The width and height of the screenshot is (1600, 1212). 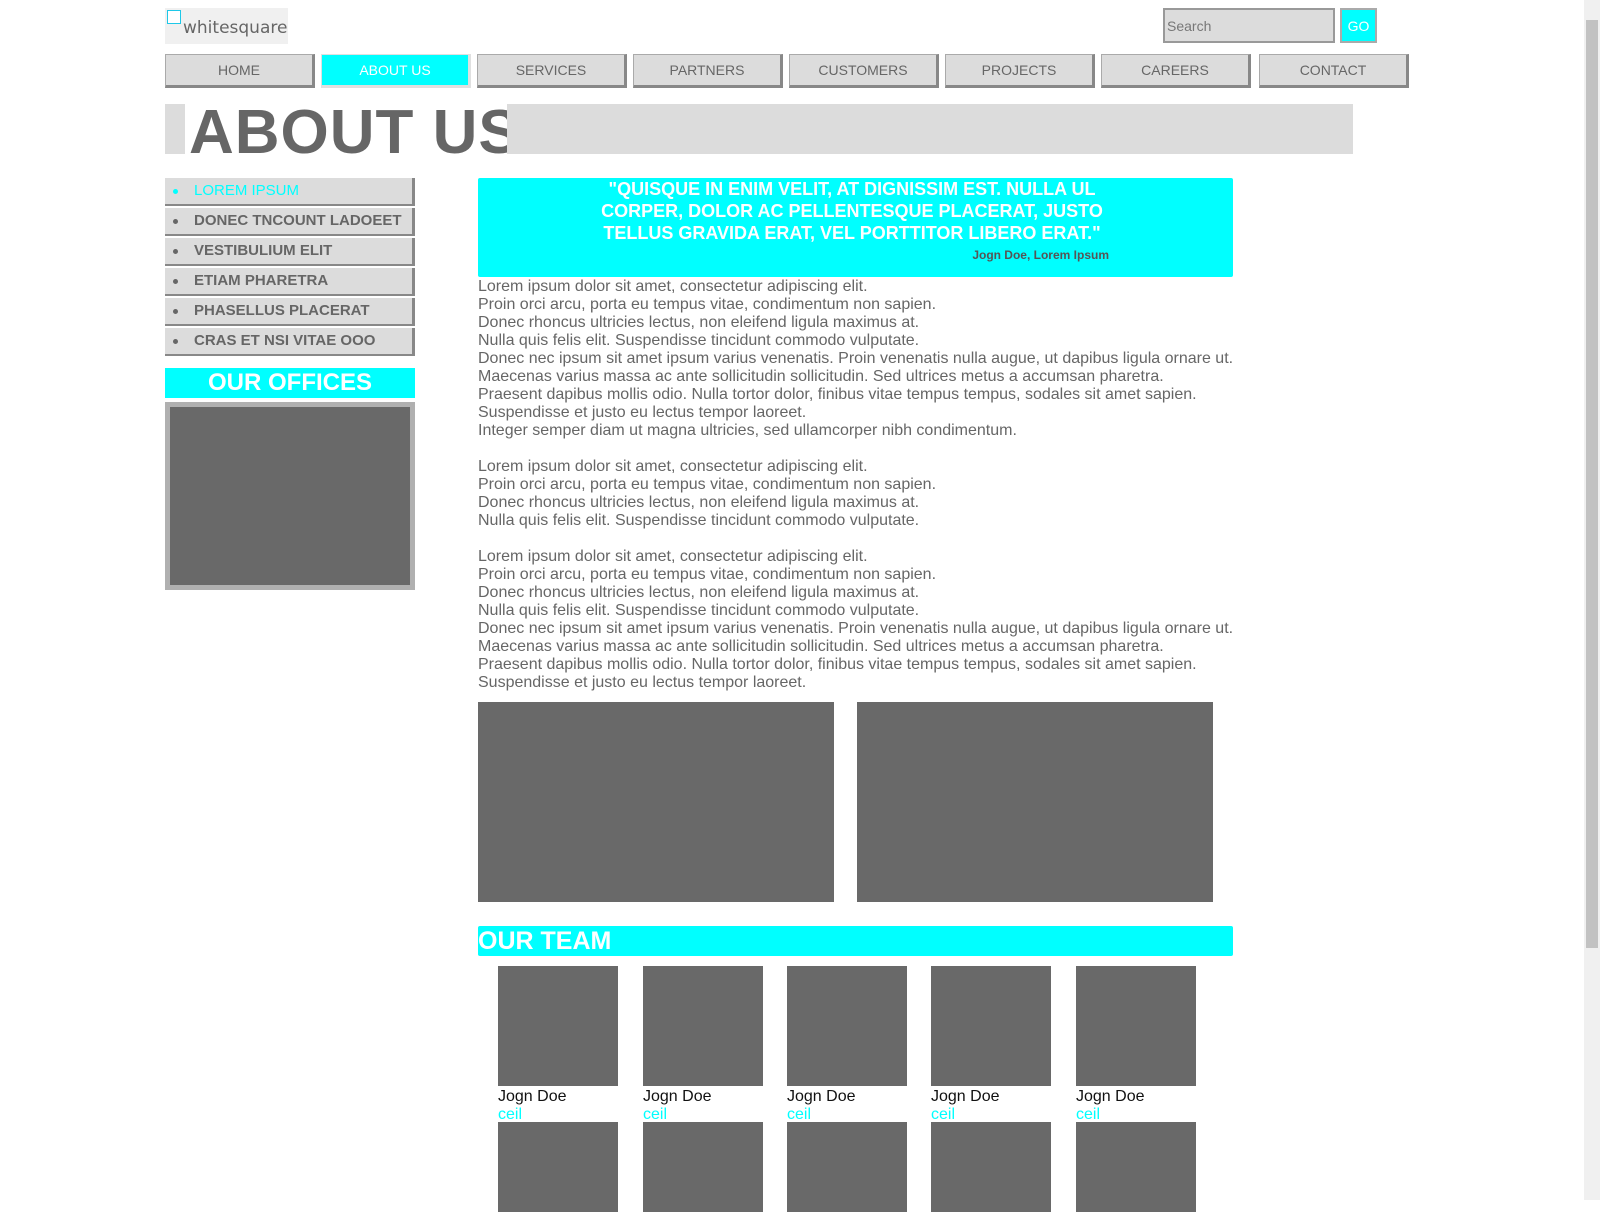 I want to click on title-band-left, so click(x=175, y=129).